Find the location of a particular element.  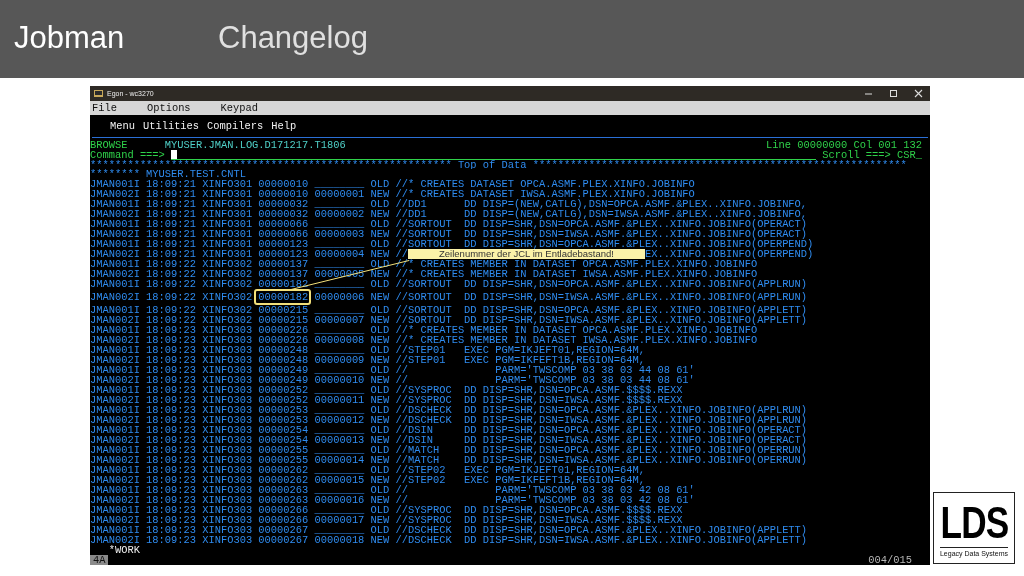

maximize-icon is located at coordinates (893, 93).